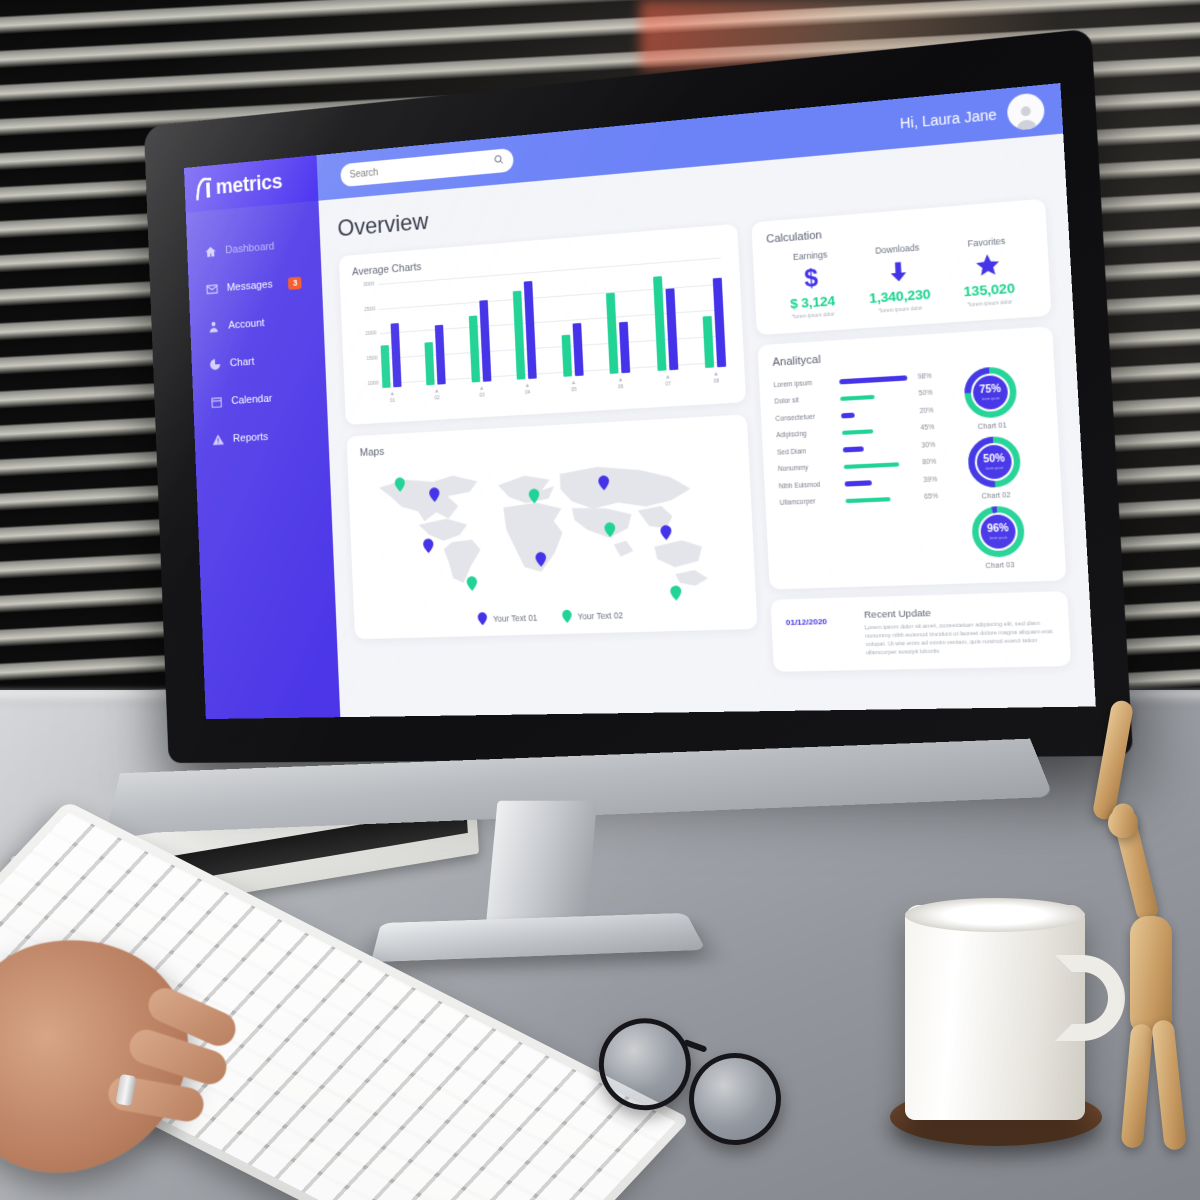 Image resolution: width=1200 pixels, height=1200 pixels. What do you see at coordinates (541, 860) in the screenshot?
I see `monitor-neck` at bounding box center [541, 860].